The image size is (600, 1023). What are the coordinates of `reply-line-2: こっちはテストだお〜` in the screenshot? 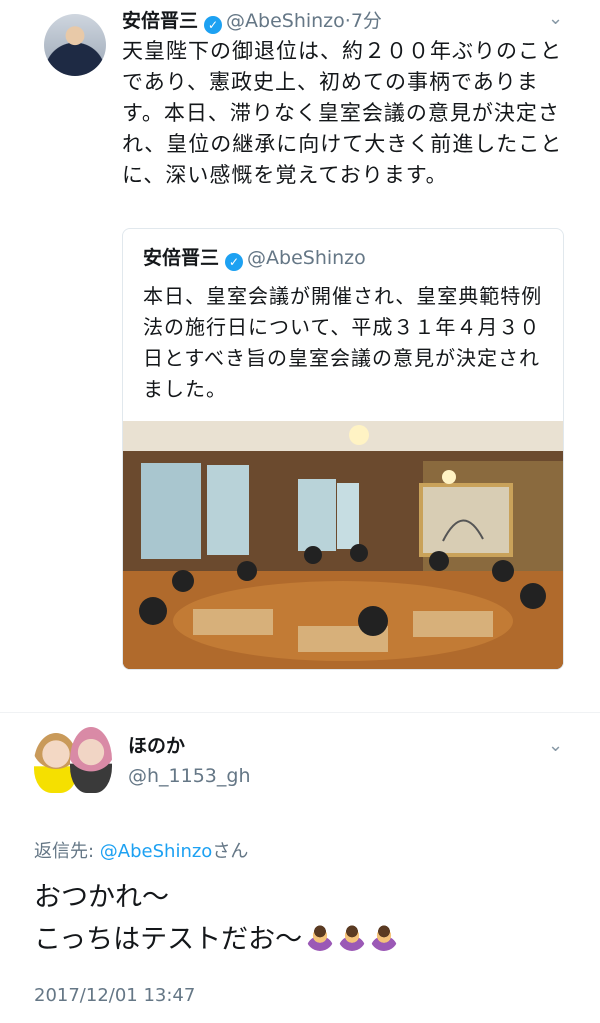 It's located at (216, 940).